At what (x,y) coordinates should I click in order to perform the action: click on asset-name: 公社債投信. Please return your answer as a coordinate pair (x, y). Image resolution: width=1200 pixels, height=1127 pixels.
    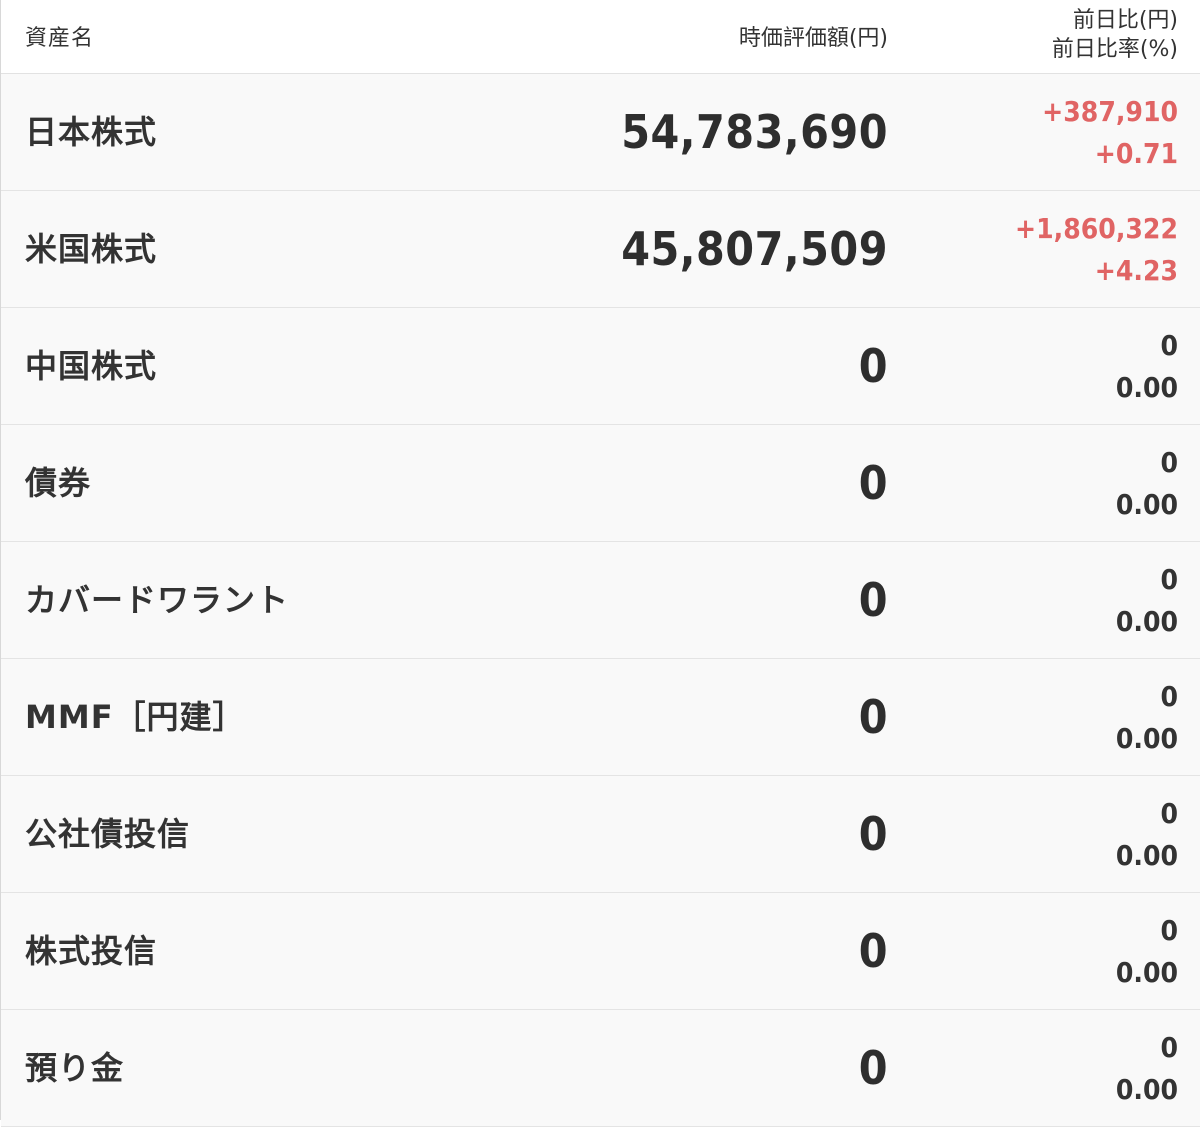
    Looking at the image, I should click on (108, 834).